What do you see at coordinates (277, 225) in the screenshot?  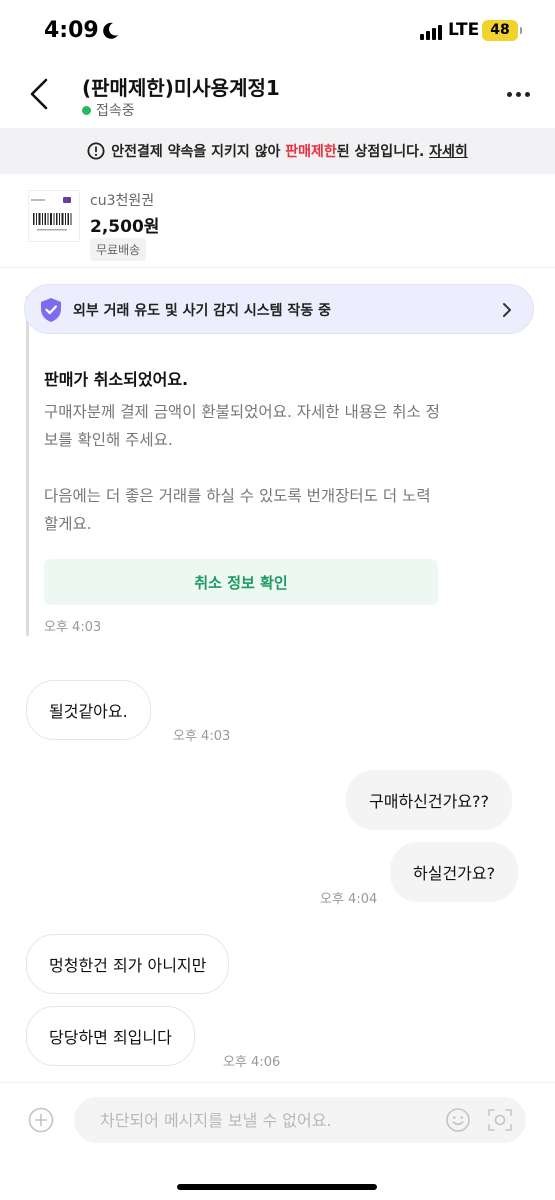 I see `product-card: cu3천원권 2,500원 무료배송` at bounding box center [277, 225].